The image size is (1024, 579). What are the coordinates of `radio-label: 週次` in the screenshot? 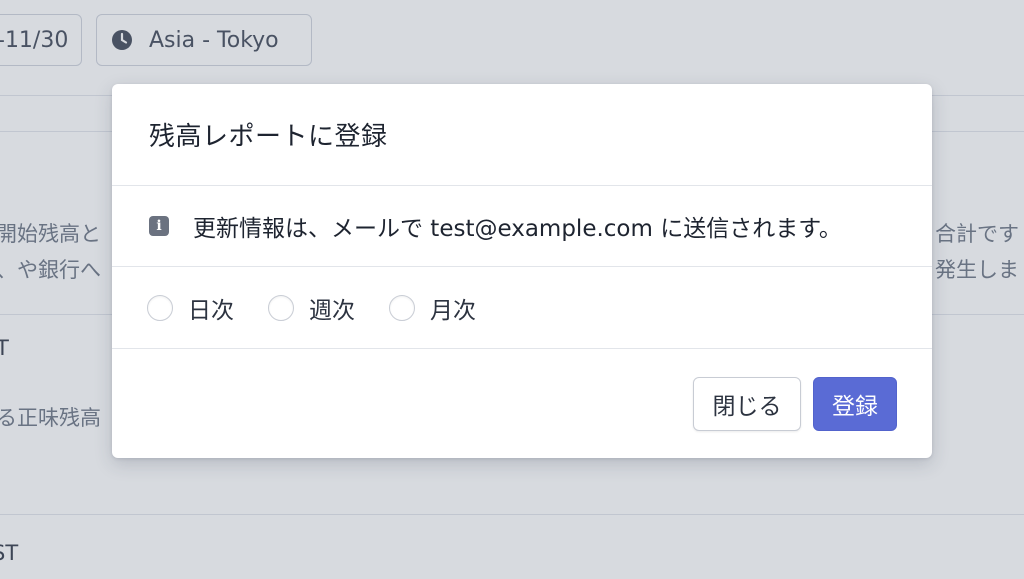 It's located at (332, 310).